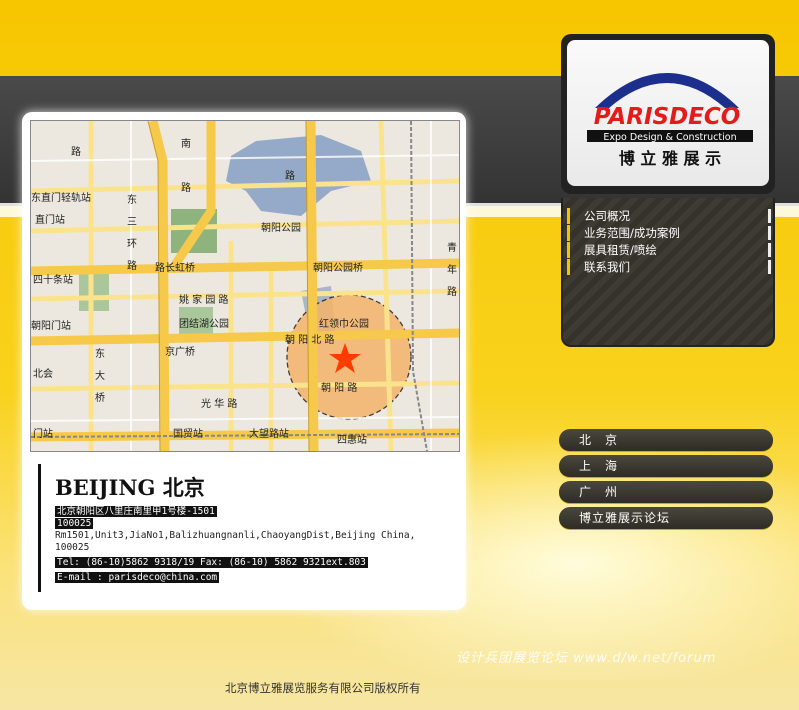 This screenshot has width=799, height=710. Describe the element at coordinates (136, 511) in the screenshot. I see `address-cn: 北京朝阳区八里庄南里甲1号楼-1501` at that location.